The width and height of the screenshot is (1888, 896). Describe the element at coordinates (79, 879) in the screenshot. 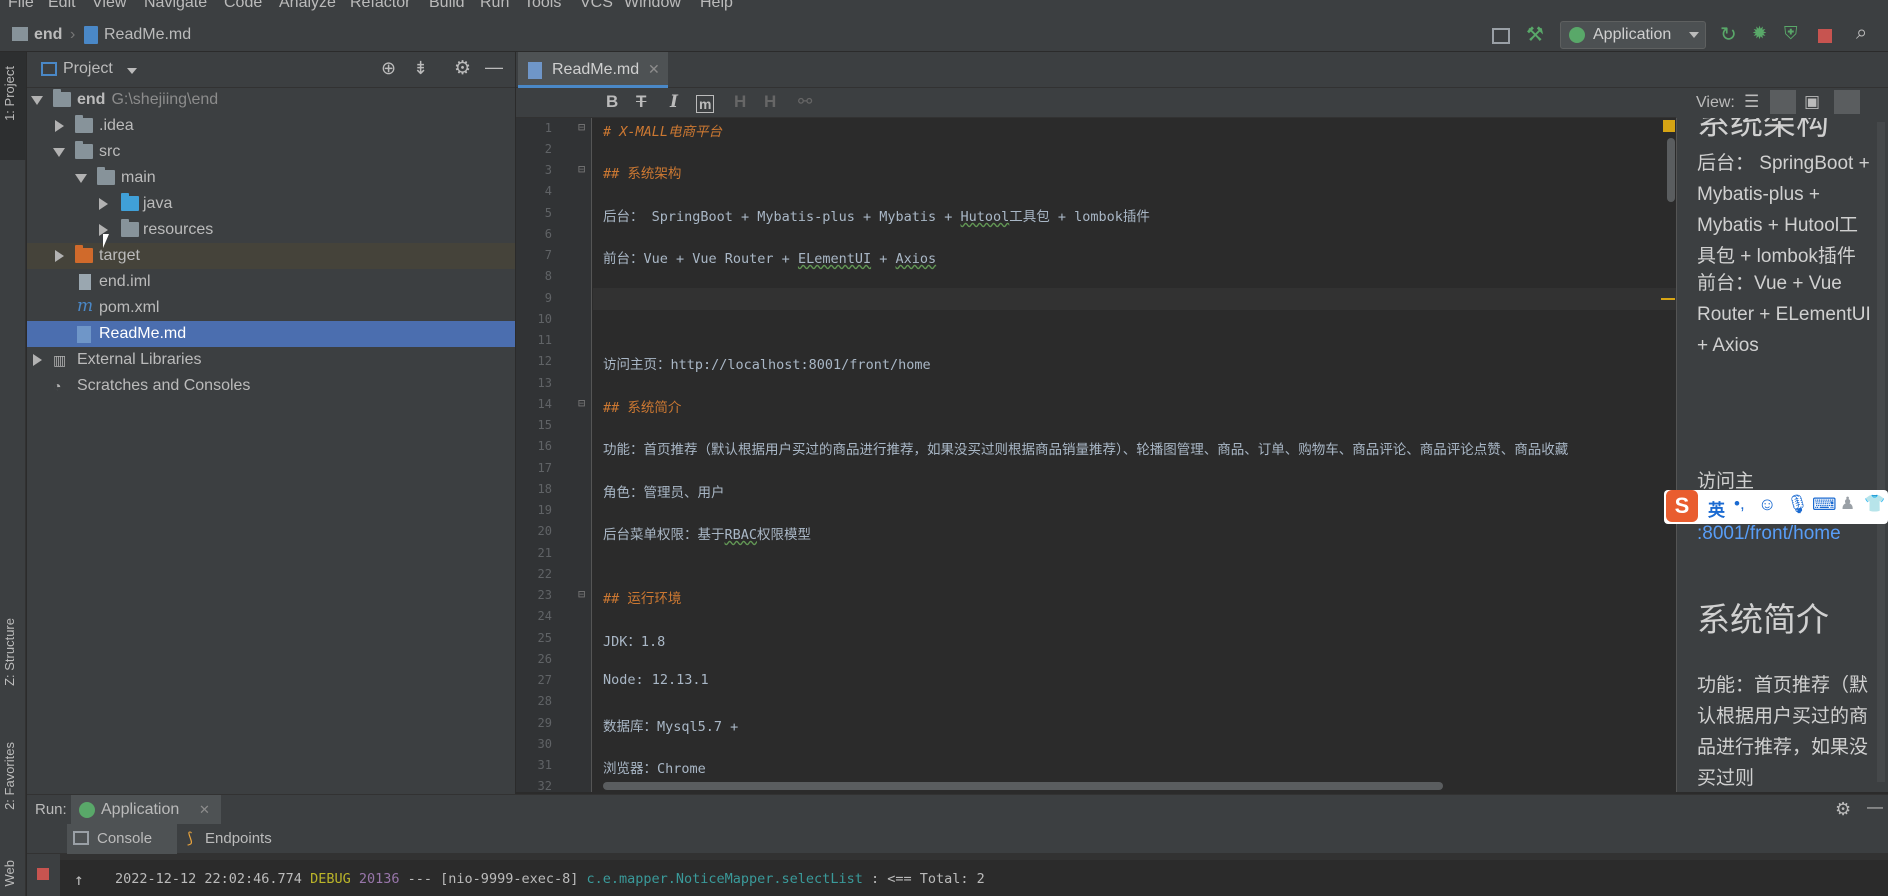

I see `scroll-up-icon: ↑` at that location.